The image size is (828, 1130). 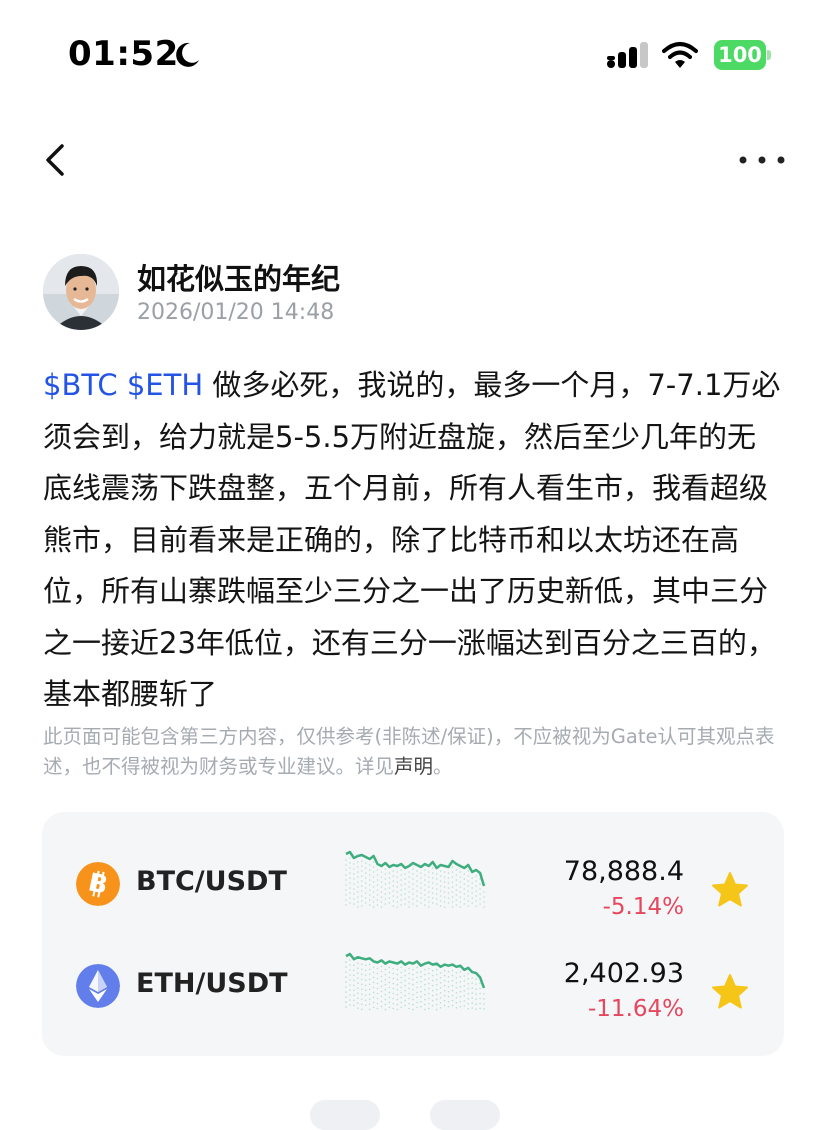 I want to click on tag-btc: $BTC, so click(x=80, y=385).